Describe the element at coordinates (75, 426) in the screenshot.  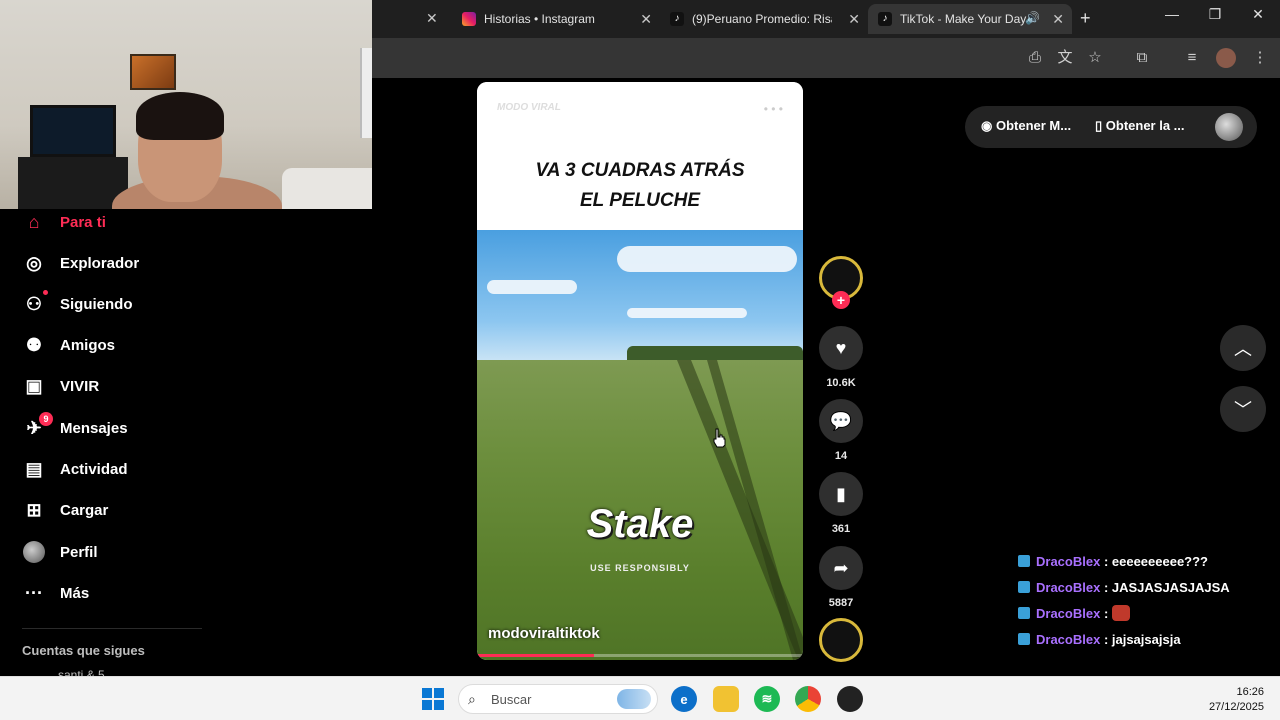
I see `sidebar-item-mensajes: ✈ 9 Mensajes` at that location.